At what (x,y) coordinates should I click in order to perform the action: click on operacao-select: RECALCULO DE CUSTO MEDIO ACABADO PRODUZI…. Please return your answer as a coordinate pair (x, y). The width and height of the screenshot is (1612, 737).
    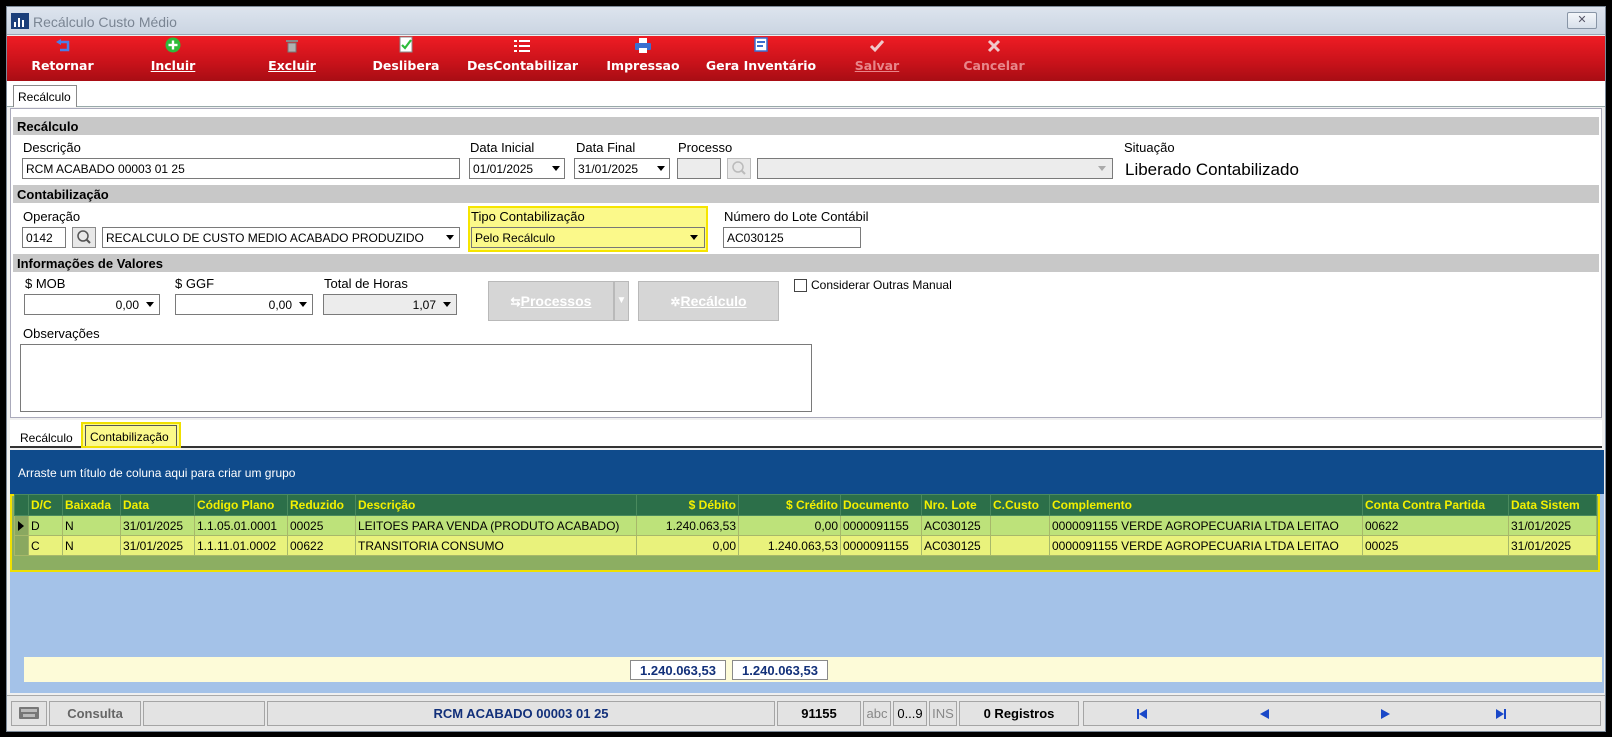
    Looking at the image, I should click on (281, 237).